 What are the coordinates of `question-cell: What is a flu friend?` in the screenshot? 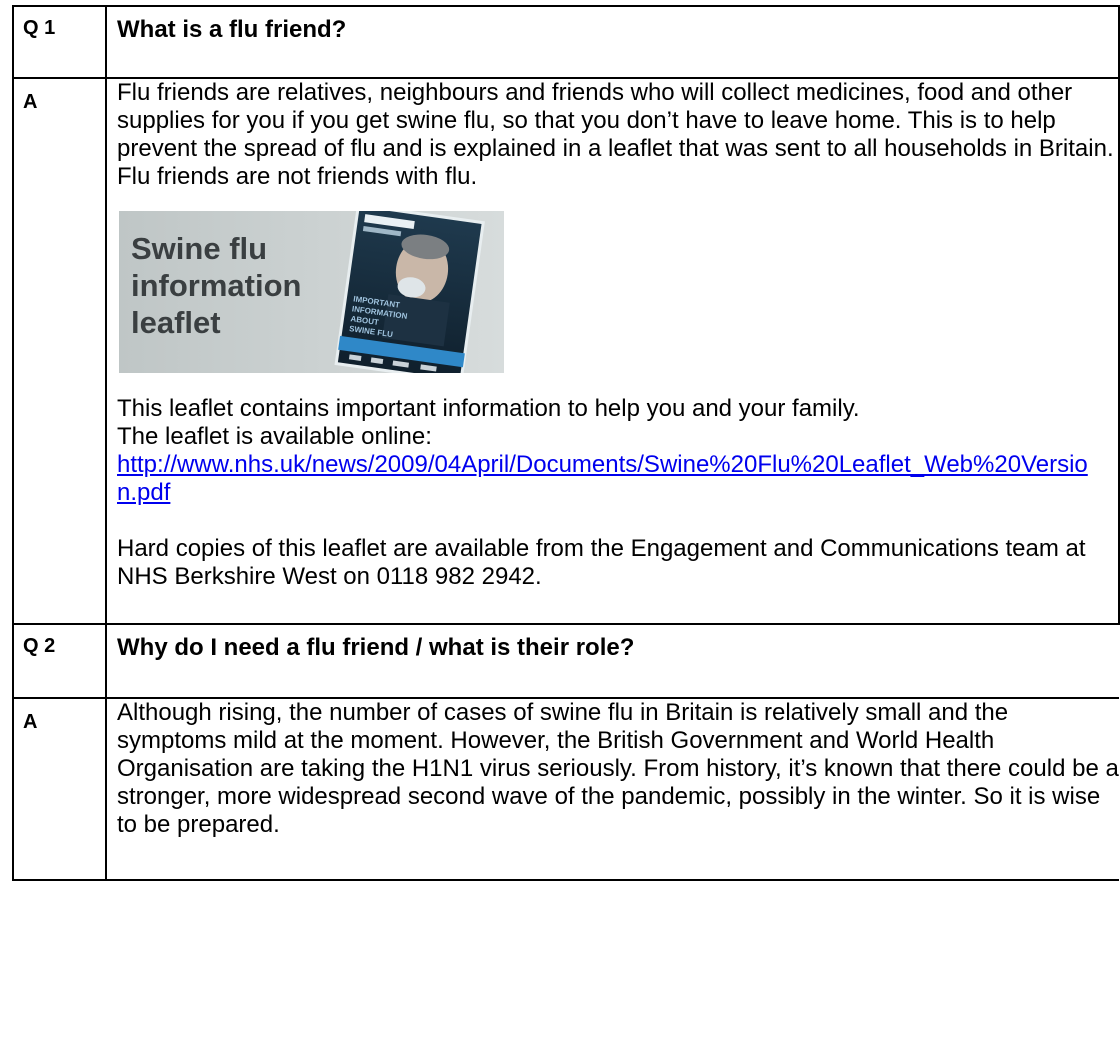 It's located at (612, 42).